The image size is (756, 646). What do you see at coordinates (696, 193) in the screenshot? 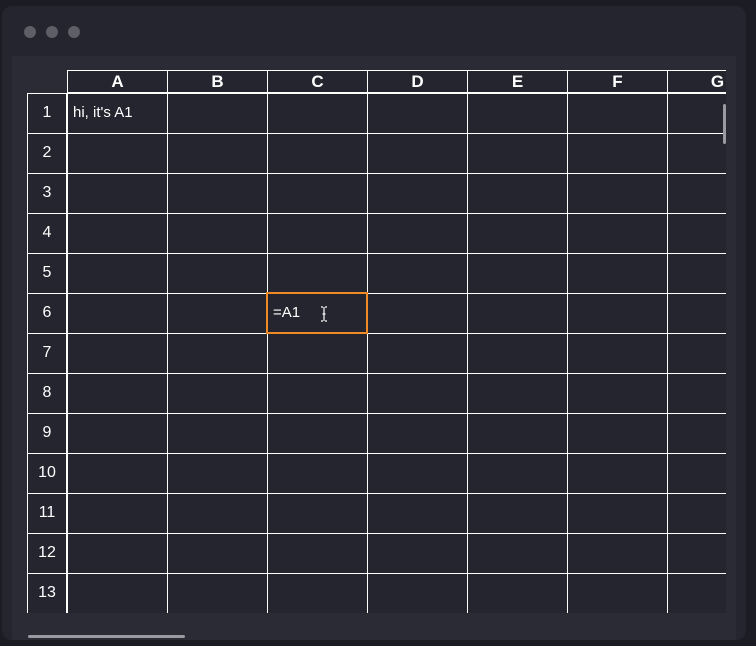
I see `cell-g3` at bounding box center [696, 193].